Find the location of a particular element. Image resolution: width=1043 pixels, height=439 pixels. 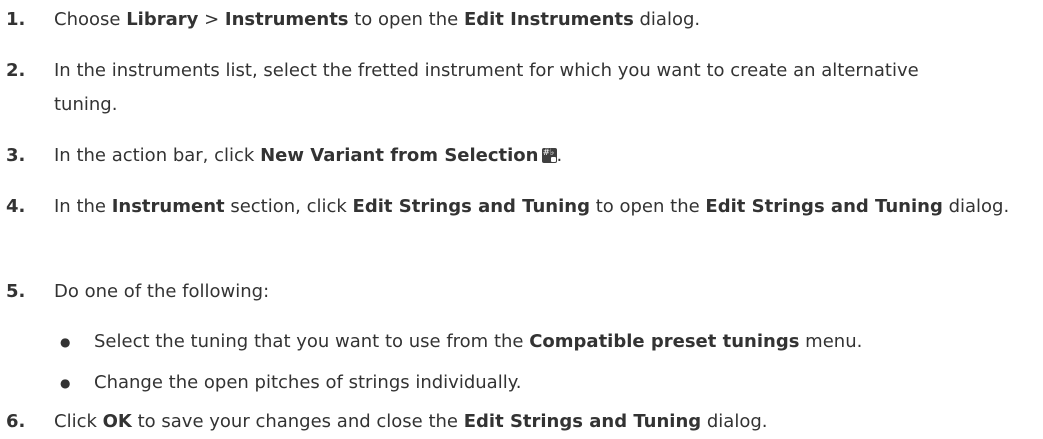

step-5: 5. Do one of the following: is located at coordinates (520, 292).